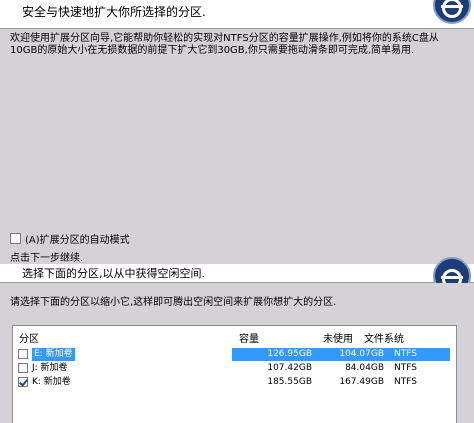  Describe the element at coordinates (47, 258) in the screenshot. I see `next-step-hint: 点击下一步继续.` at that location.